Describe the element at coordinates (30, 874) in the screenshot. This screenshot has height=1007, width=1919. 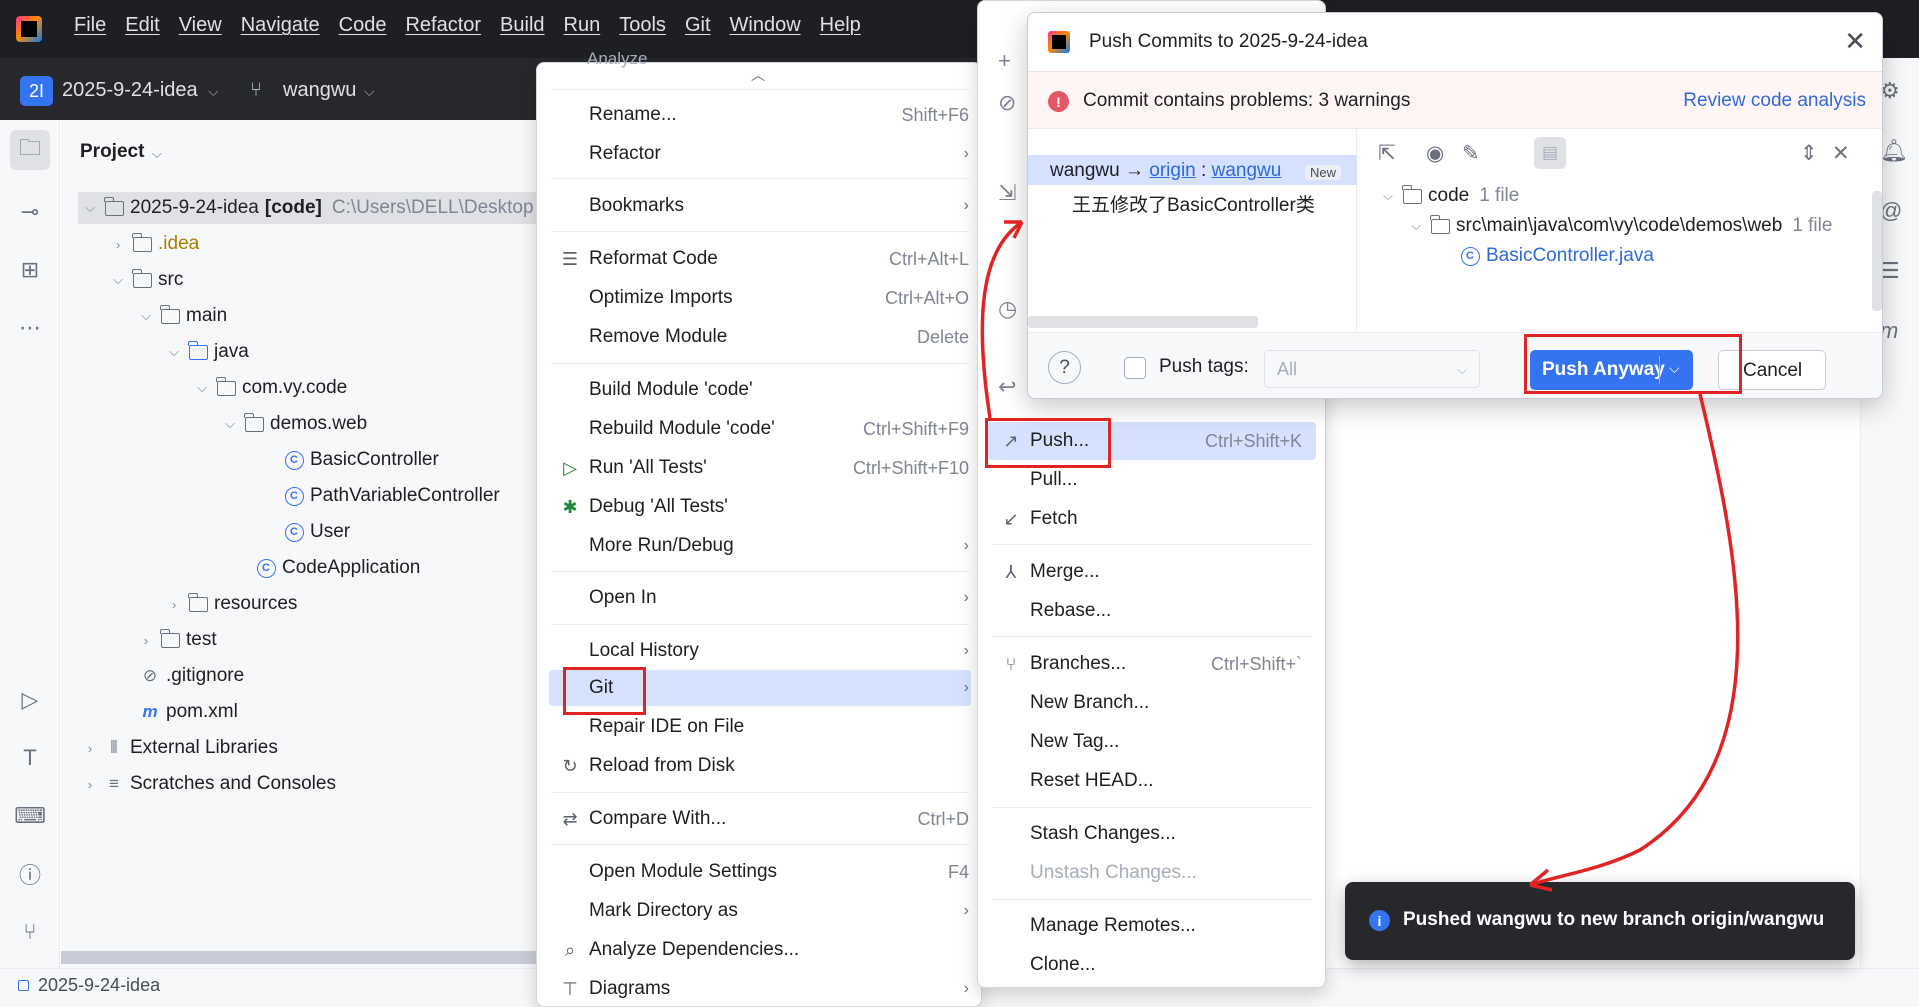
I see `problems-icon: ⓘ` at that location.